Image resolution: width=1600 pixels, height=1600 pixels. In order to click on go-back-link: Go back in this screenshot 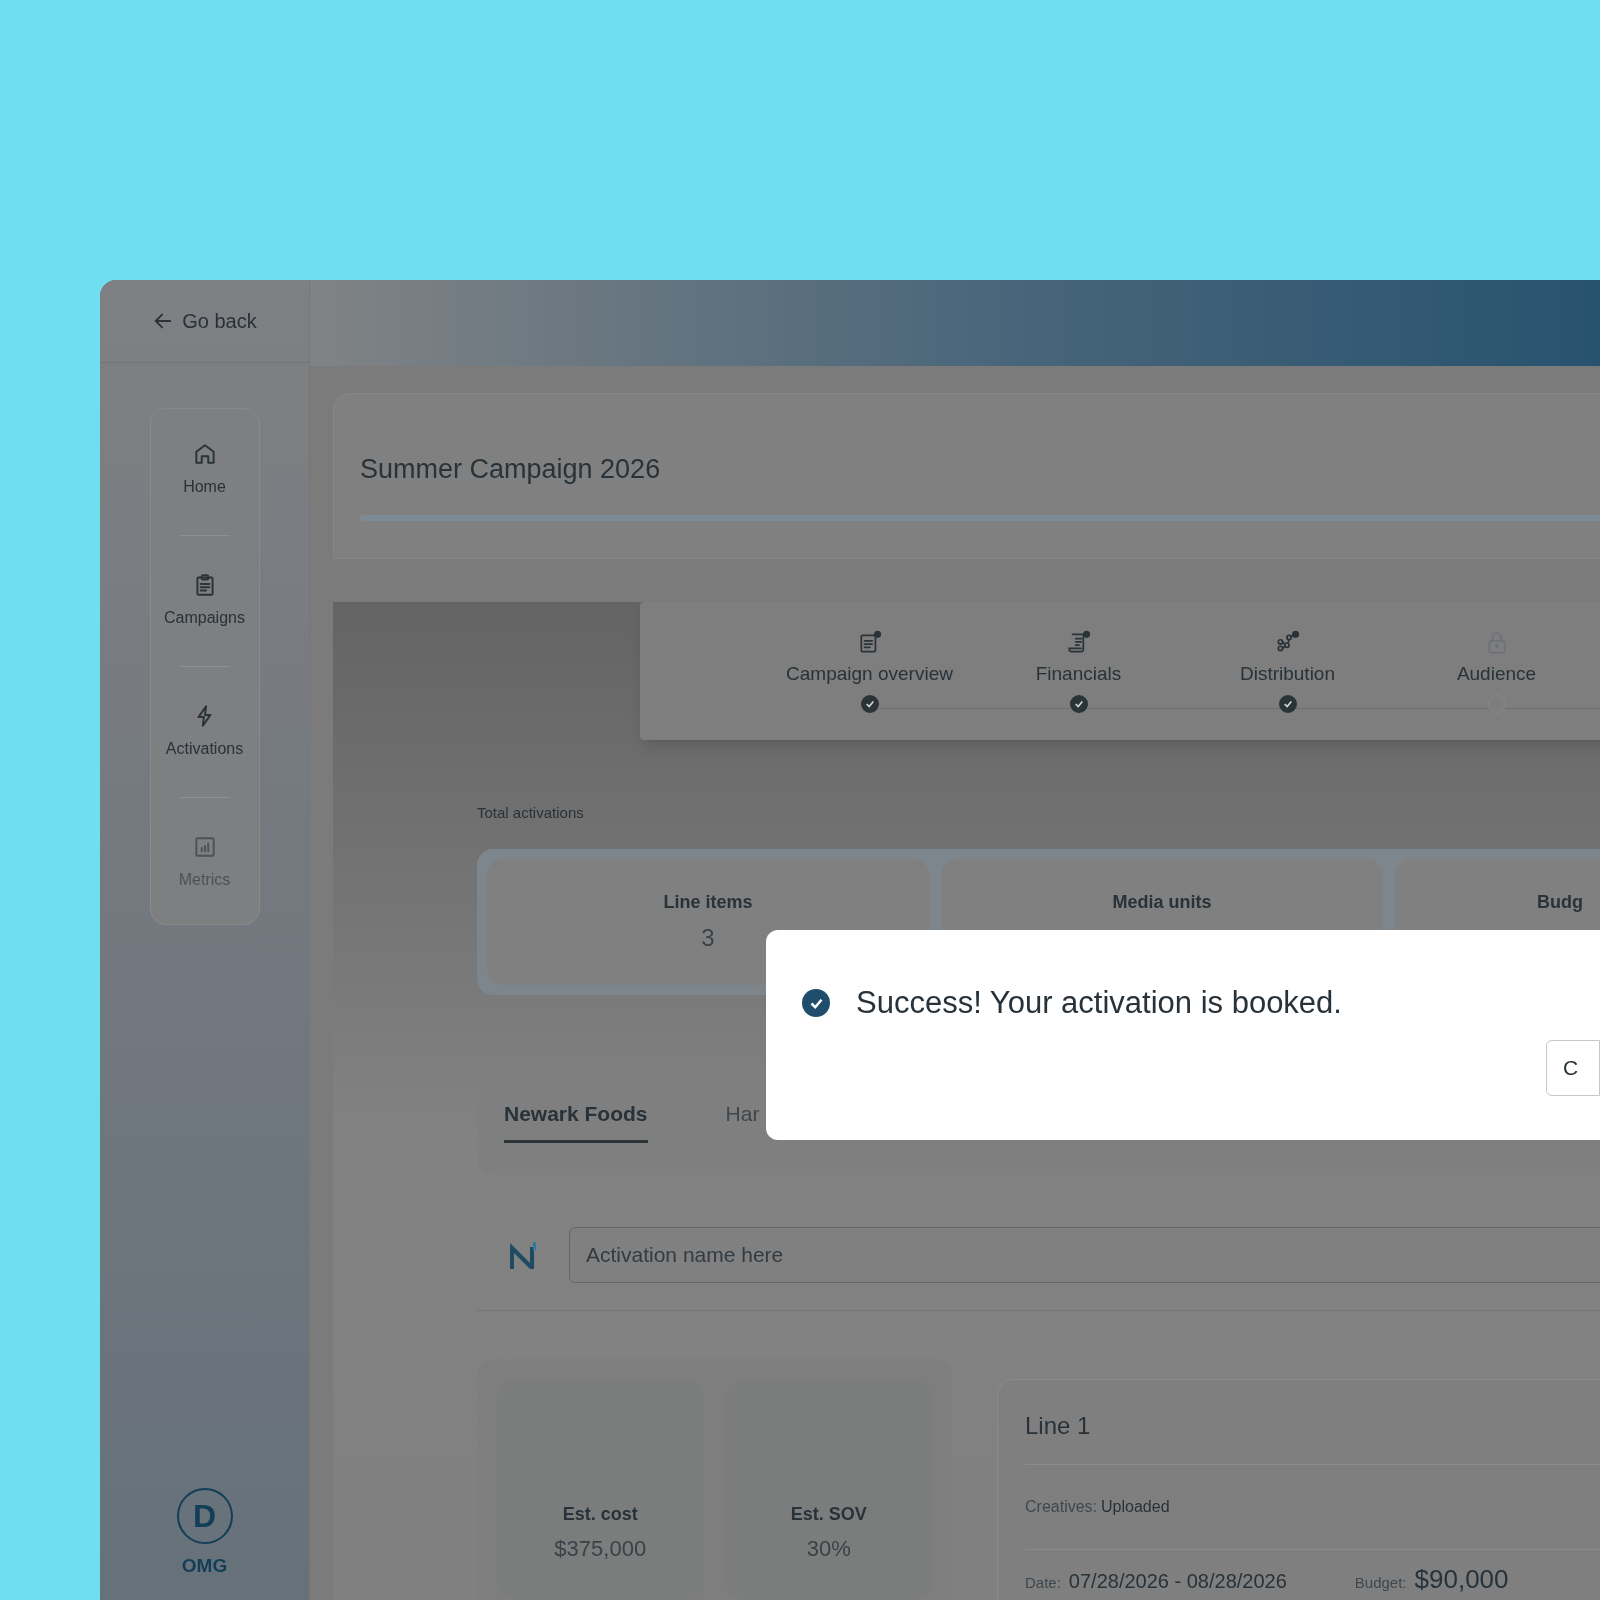, I will do `click(204, 321)`.